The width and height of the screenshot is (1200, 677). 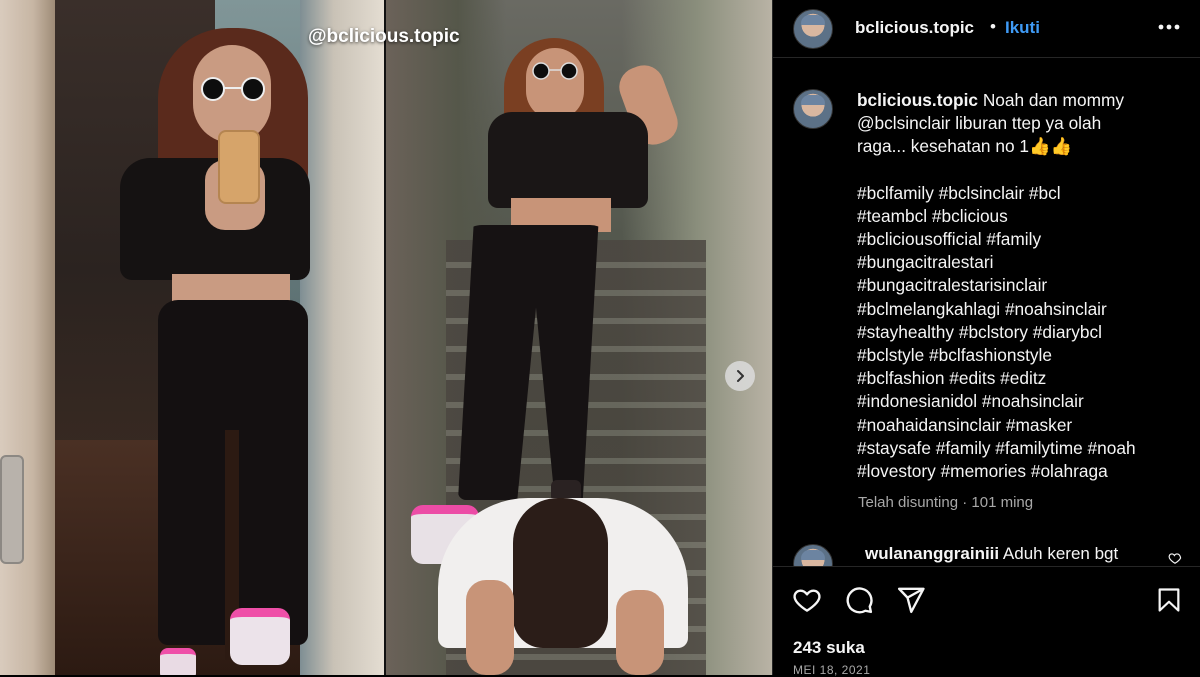 What do you see at coordinates (1017, 448) in the screenshot?
I see `hashtag-line: #staysafe #family #familytime #noah` at bounding box center [1017, 448].